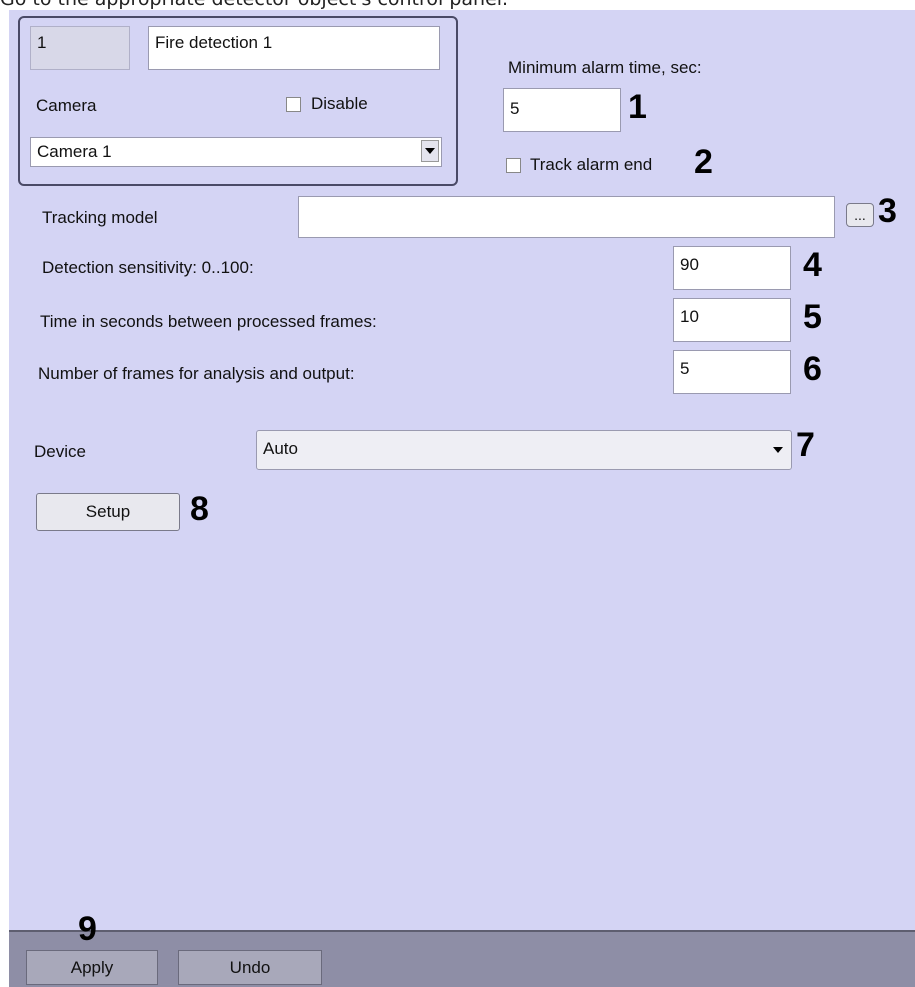 This screenshot has width=915, height=987. Describe the element at coordinates (100, 217) in the screenshot. I see `tracking-model-label: Tracking model` at that location.